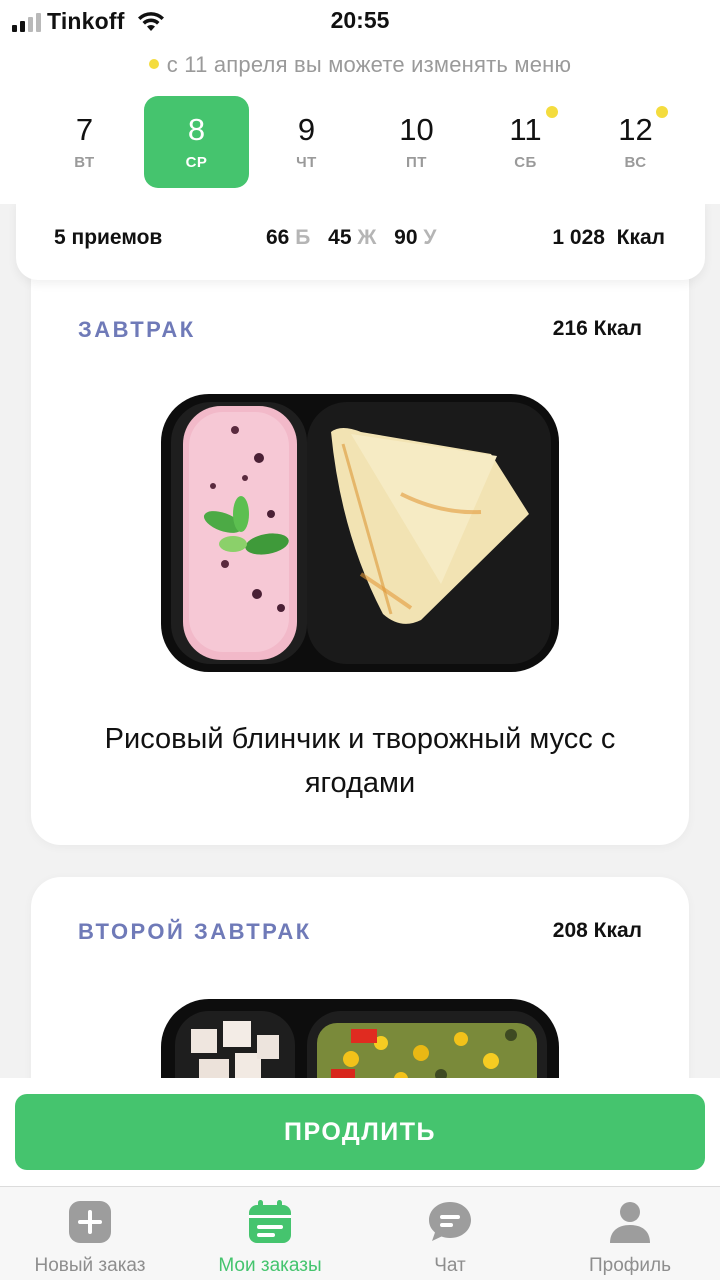  I want to click on tab-my-orders: Мои заказы, so click(270, 1233).